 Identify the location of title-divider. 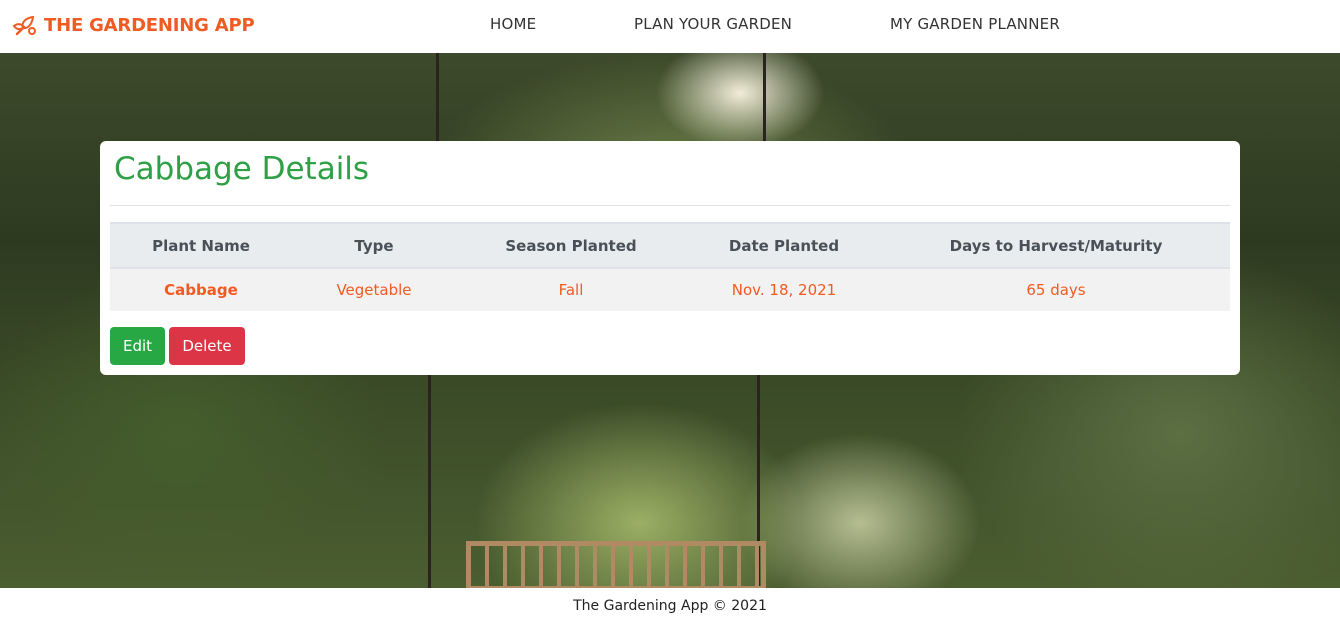
(670, 205).